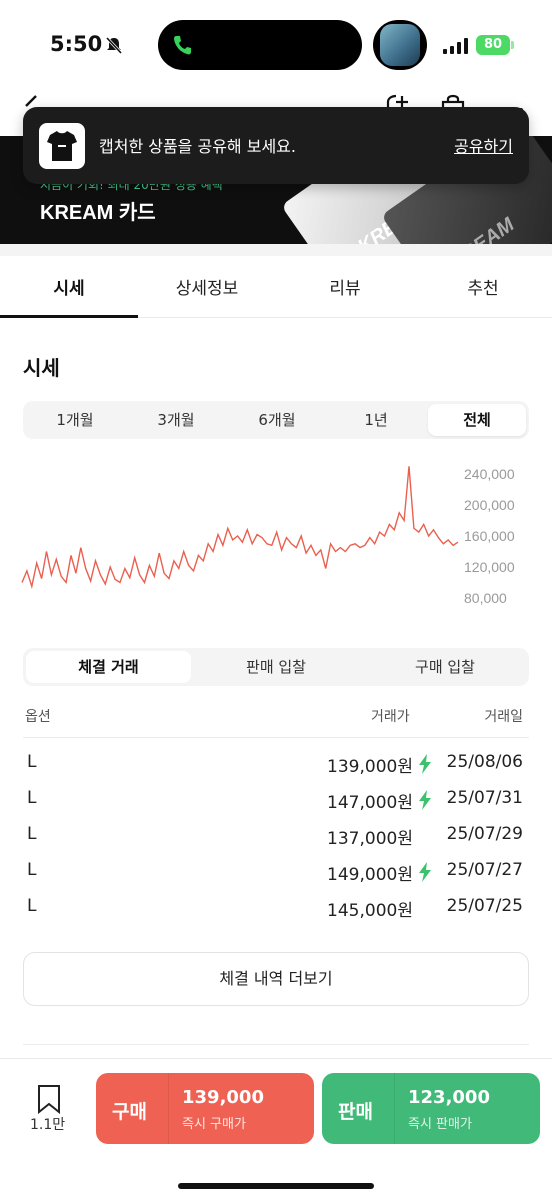  What do you see at coordinates (276, 1186) in the screenshot?
I see `home-indicator` at bounding box center [276, 1186].